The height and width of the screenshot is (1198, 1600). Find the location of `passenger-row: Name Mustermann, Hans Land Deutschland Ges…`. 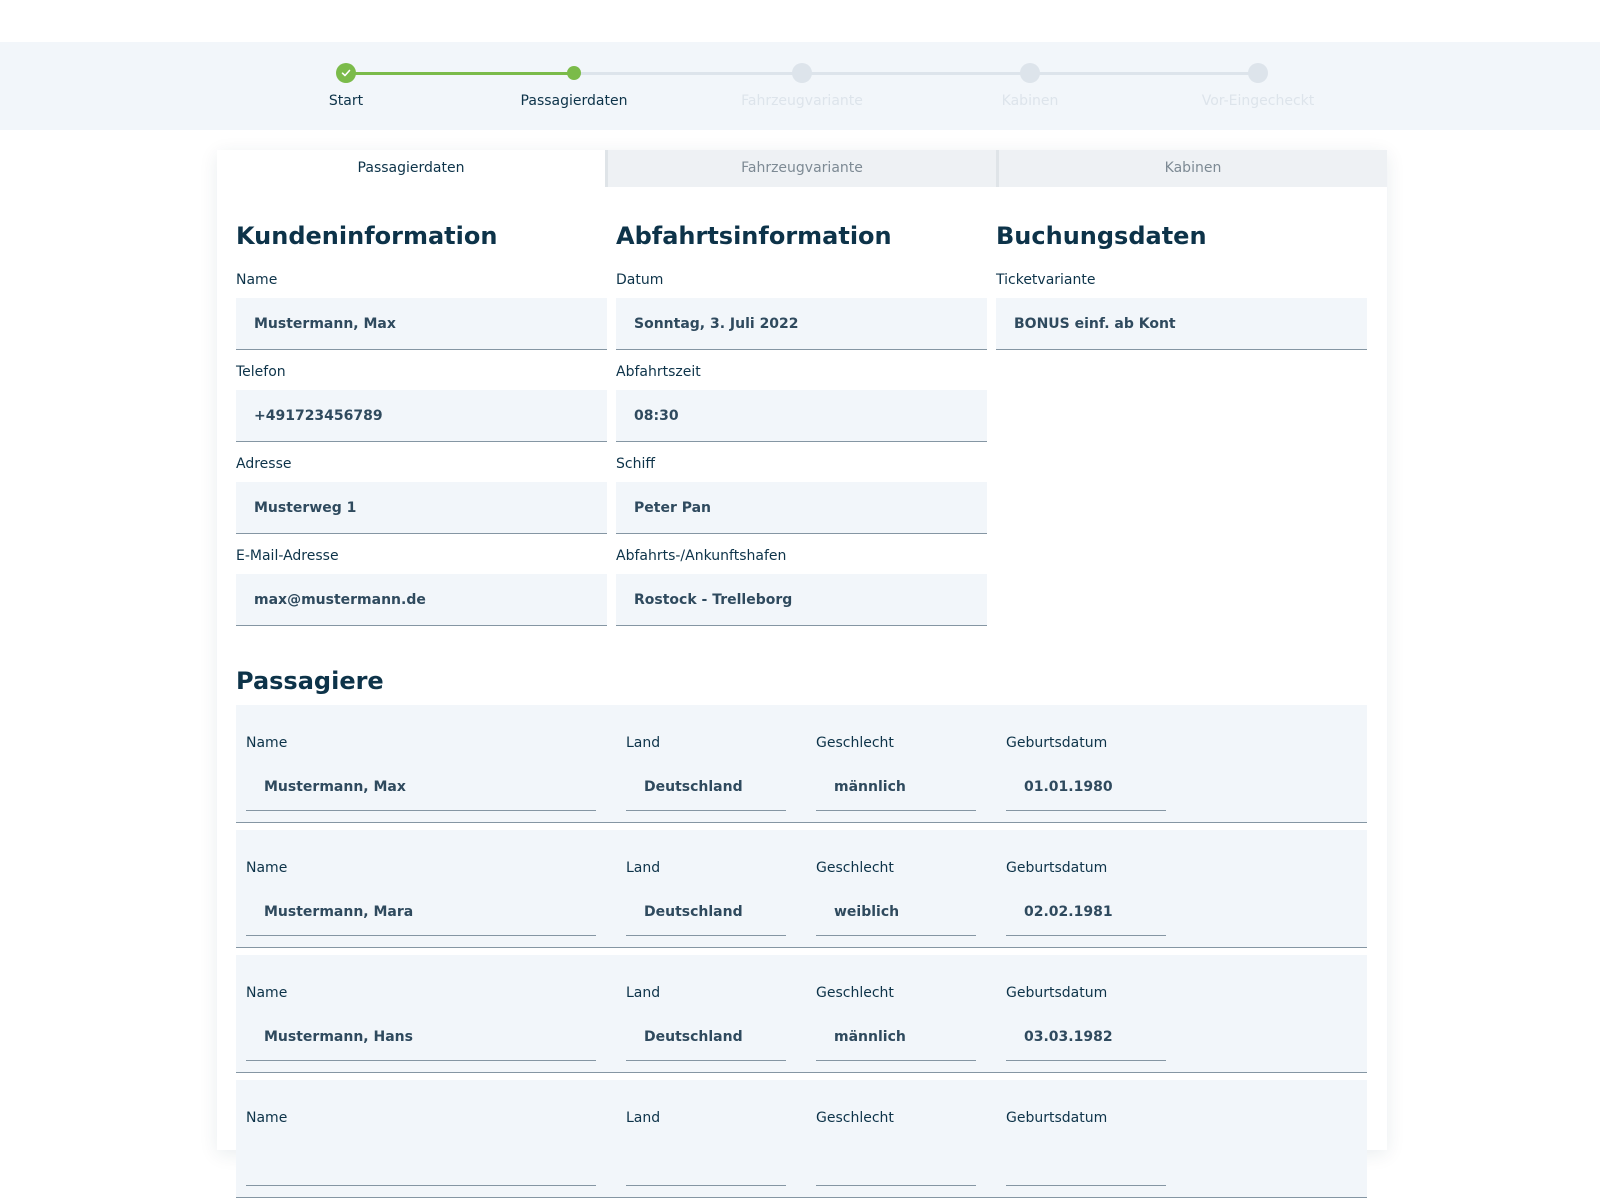

passenger-row: Name Mustermann, Hans Land Deutschland Ges… is located at coordinates (801, 1014).